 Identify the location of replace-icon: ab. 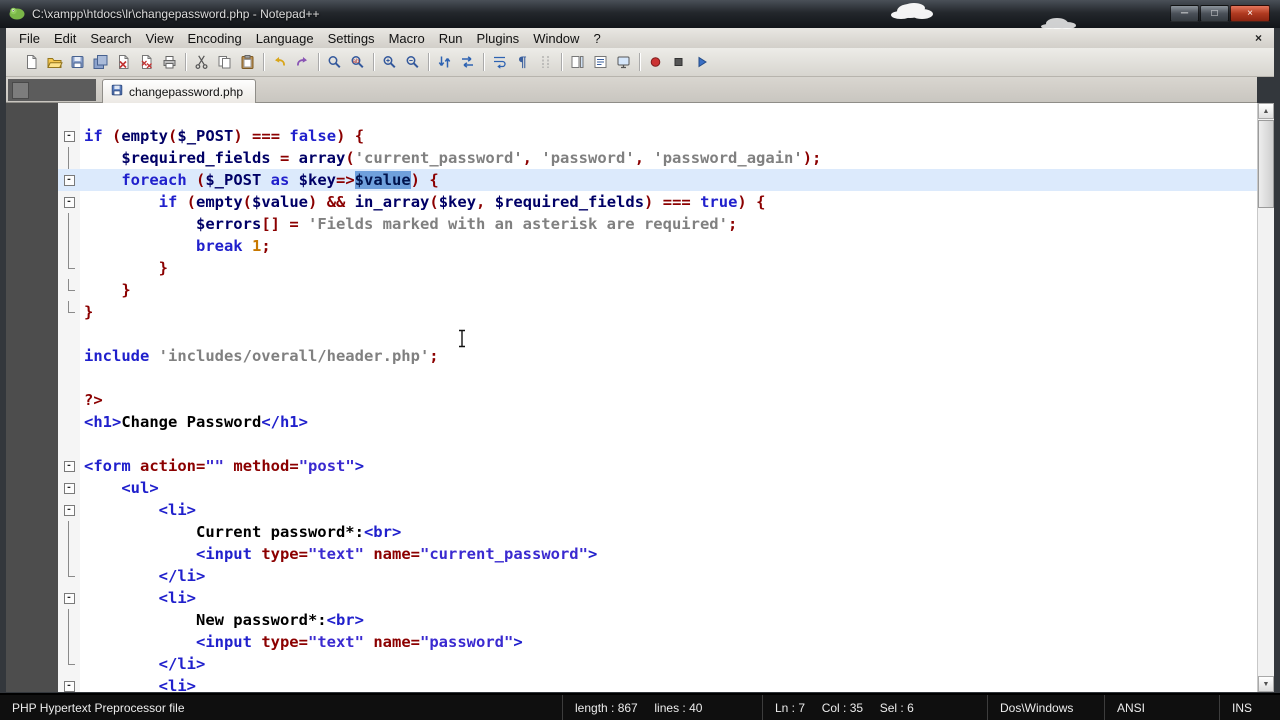
(357, 62).